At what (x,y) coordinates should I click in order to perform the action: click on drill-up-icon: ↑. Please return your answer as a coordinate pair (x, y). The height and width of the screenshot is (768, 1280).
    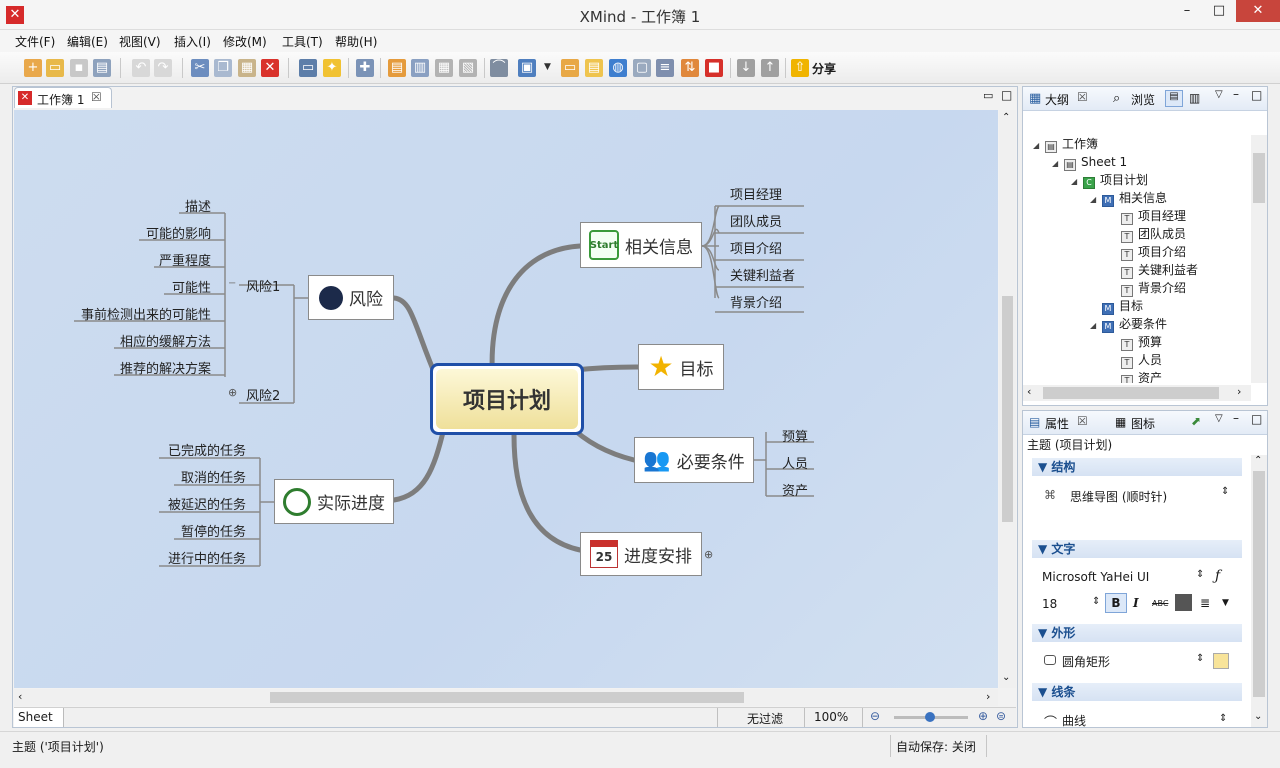
    Looking at the image, I should click on (770, 68).